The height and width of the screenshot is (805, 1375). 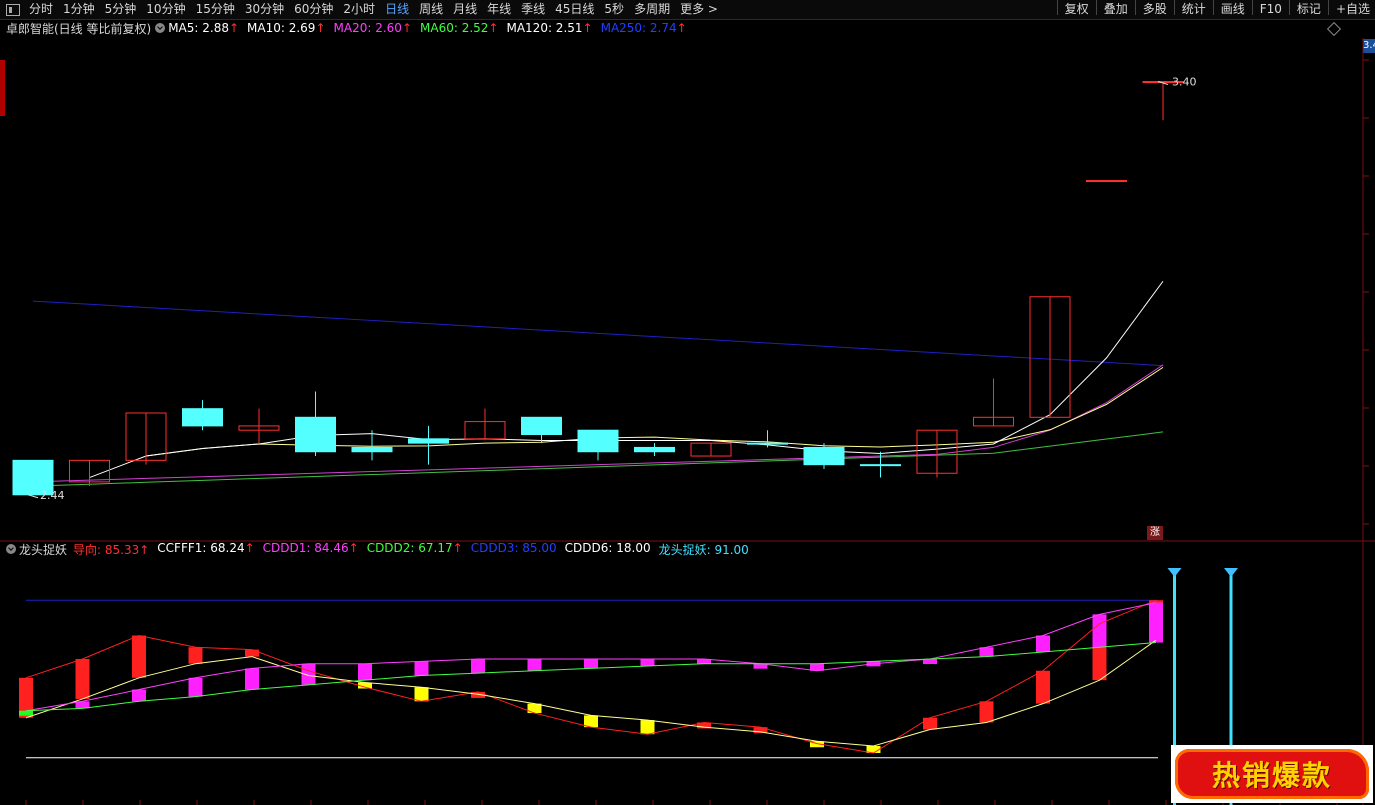 I want to click on flame-shape: 热销爆款, so click(x=1272, y=774).